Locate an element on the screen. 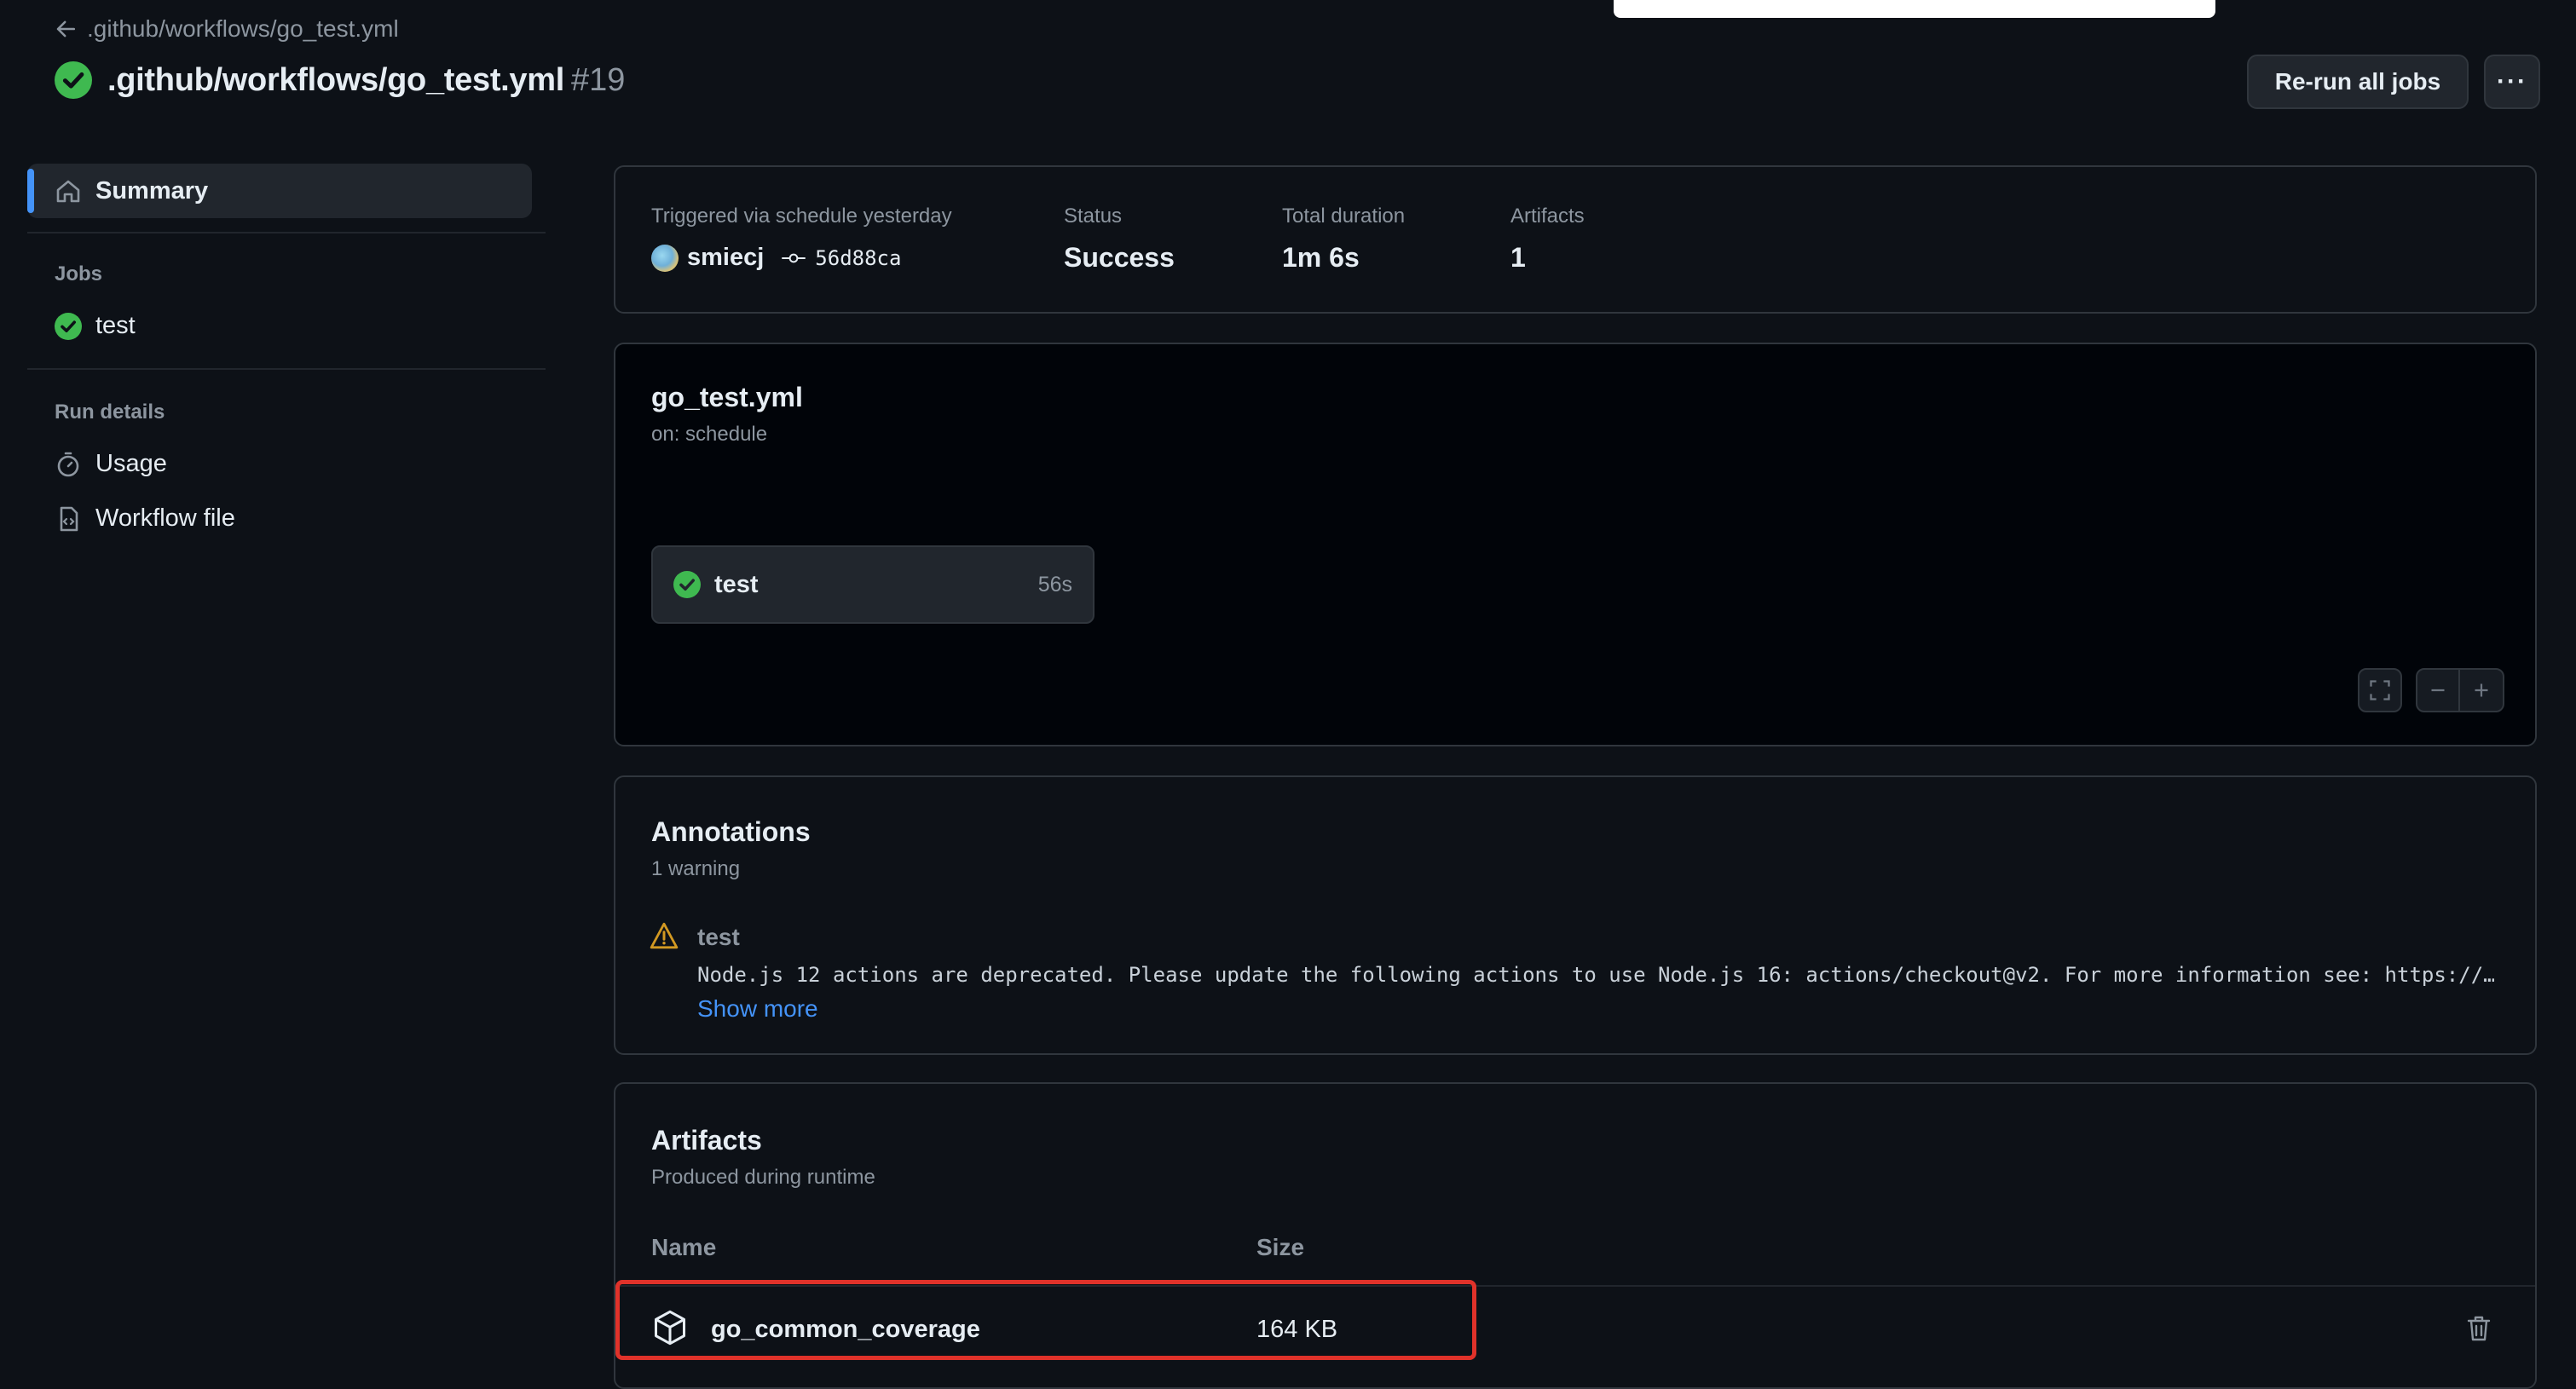 This screenshot has width=2576, height=1389. trigger-info: smiecj 56d88ca is located at coordinates (776, 258).